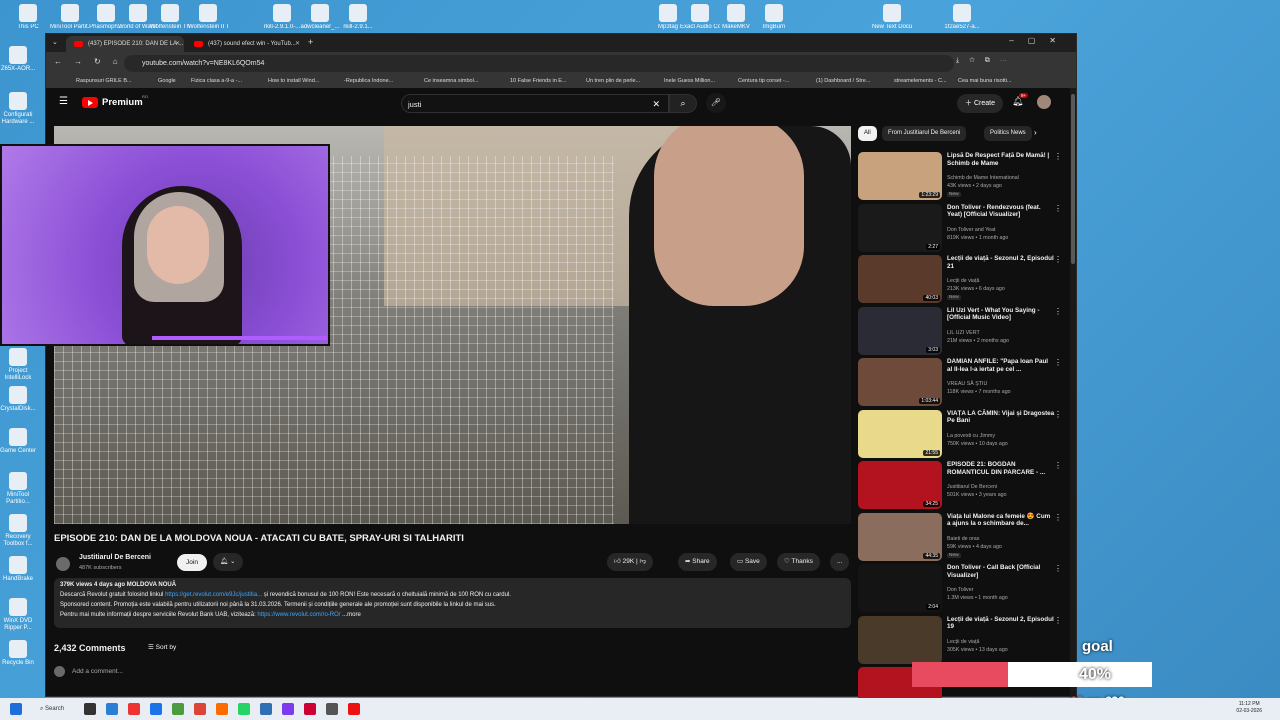  What do you see at coordinates (1044, 102) in the screenshot?
I see `account-avatar` at bounding box center [1044, 102].